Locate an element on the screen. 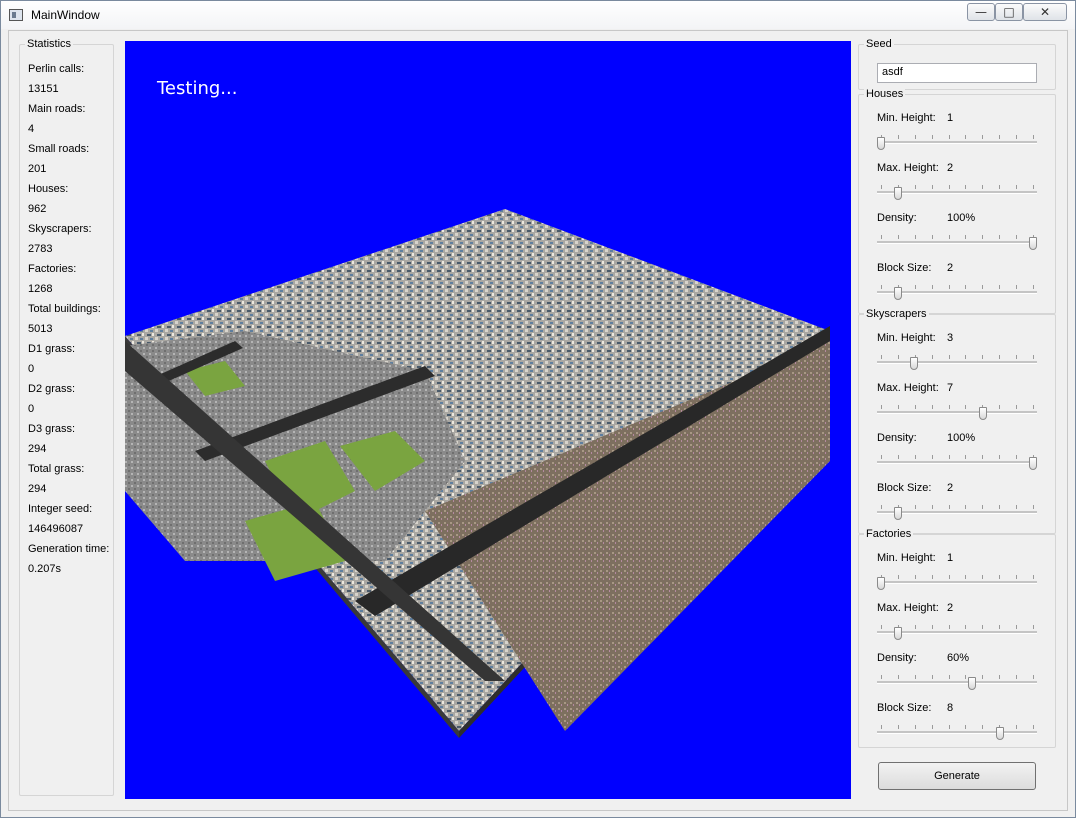 Image resolution: width=1076 pixels, height=818 pixels. stat-label: Main roads: is located at coordinates (57, 109).